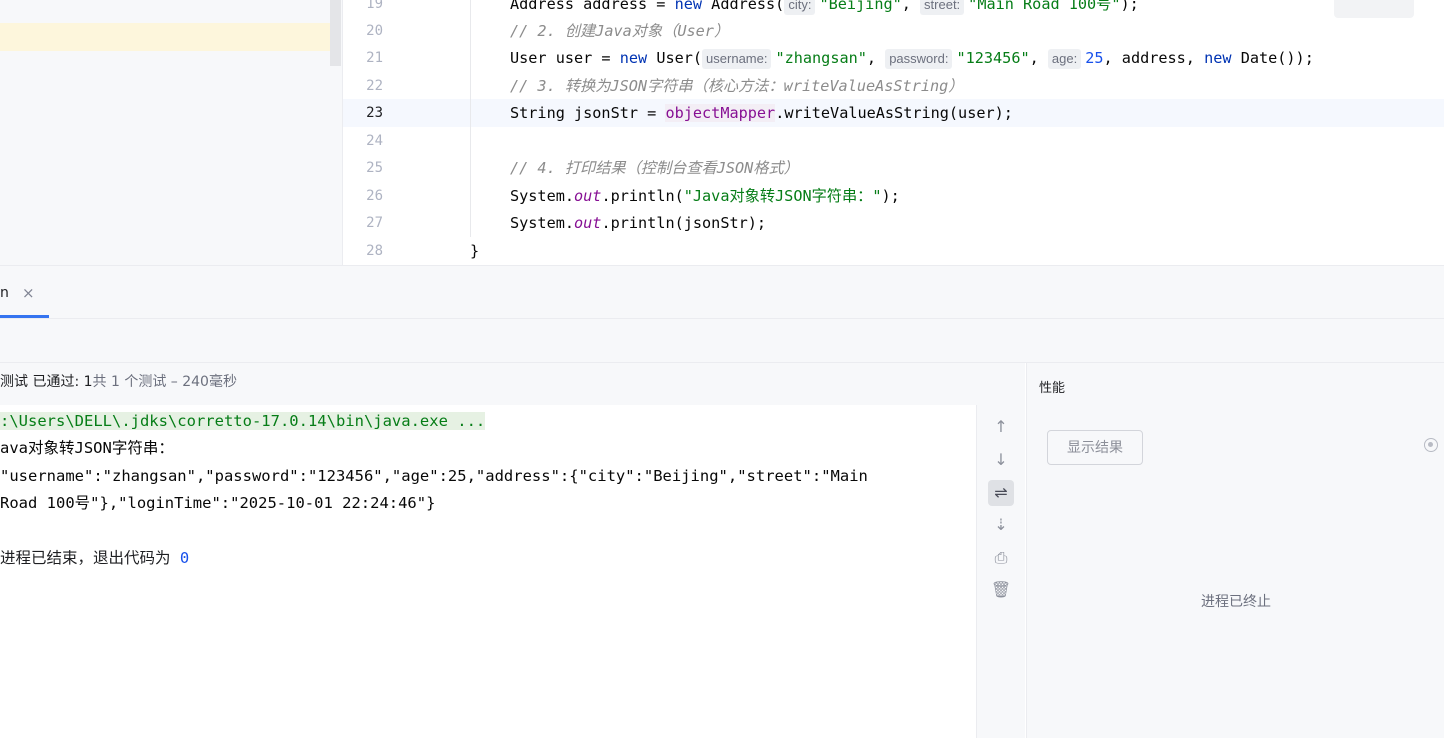 This screenshot has width=1444, height=738. I want to click on code-line-25: // 4. 打印结果（控制台查看JSON格式）, so click(654, 168).